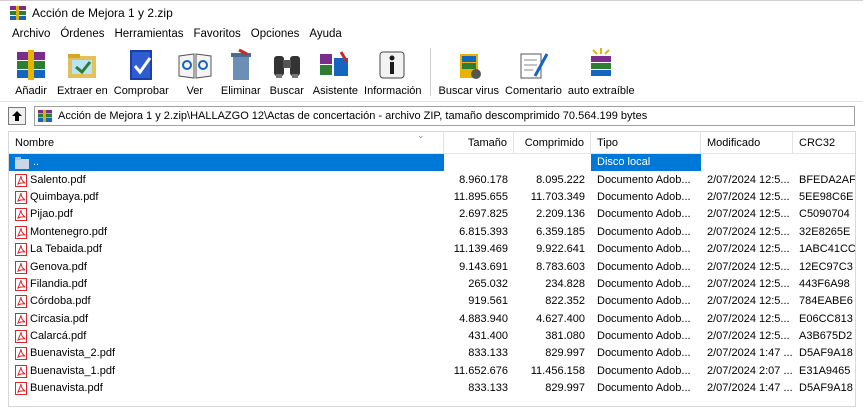 The width and height of the screenshot is (863, 414). What do you see at coordinates (431, 12) in the screenshot?
I see `title-bar: Acción de Mejora 1 y 2.zip` at bounding box center [431, 12].